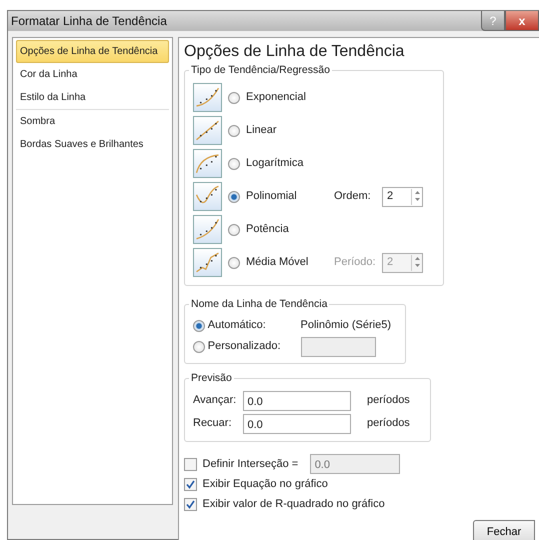  What do you see at coordinates (275, 164) in the screenshot?
I see `radio-label: Logarítmica` at bounding box center [275, 164].